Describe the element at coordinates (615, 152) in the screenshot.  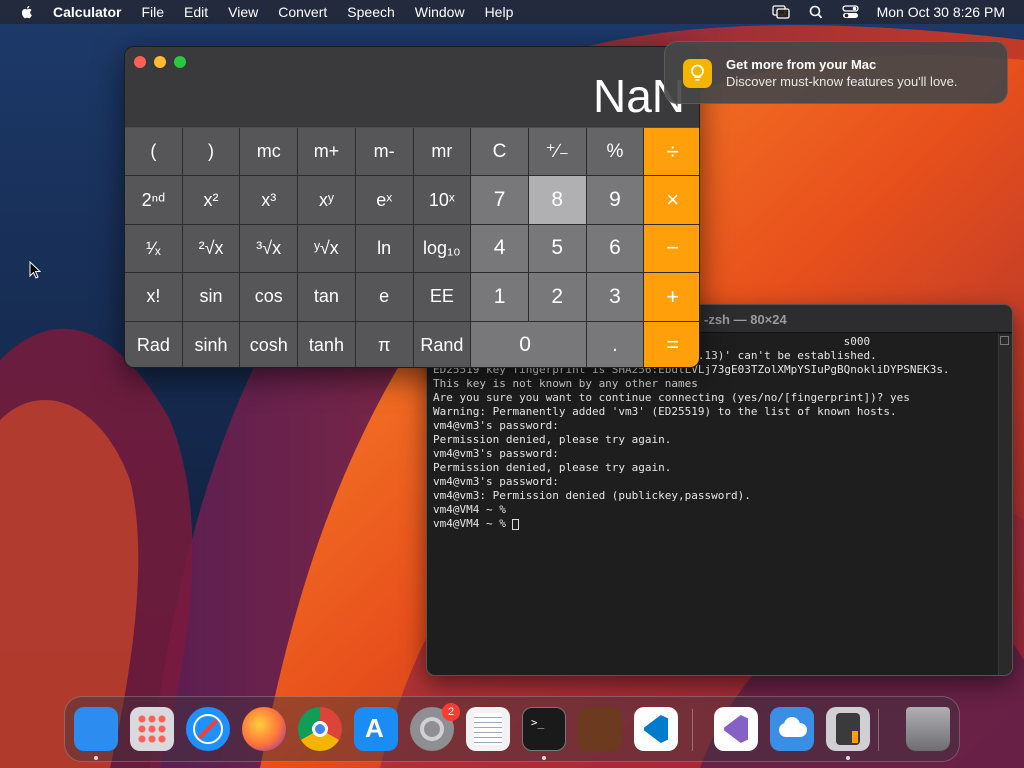
I see `key-percent: %` at that location.